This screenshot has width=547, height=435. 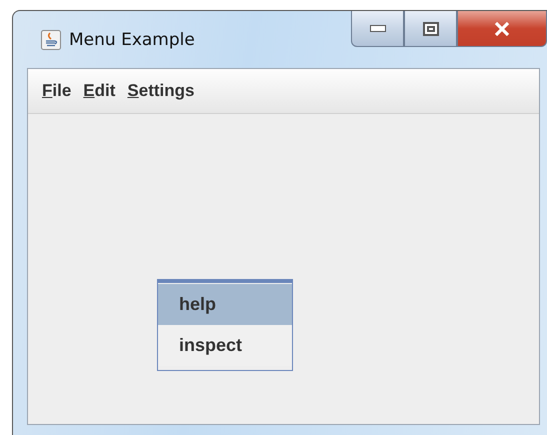 What do you see at coordinates (99, 91) in the screenshot?
I see `menu-item: Edit` at bounding box center [99, 91].